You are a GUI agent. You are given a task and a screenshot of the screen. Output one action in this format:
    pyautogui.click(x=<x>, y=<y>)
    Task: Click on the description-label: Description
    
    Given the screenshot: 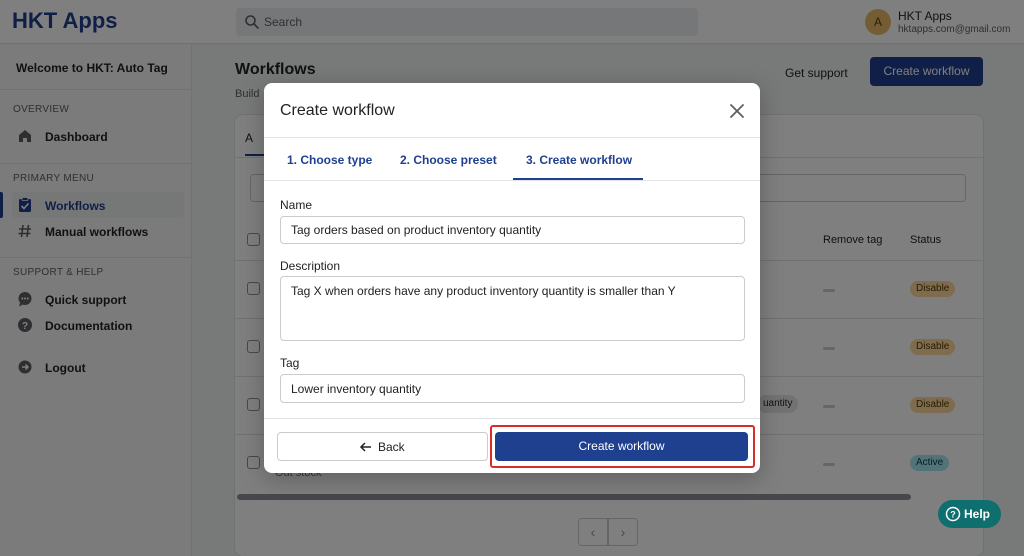 What is the action you would take?
    pyautogui.click(x=310, y=266)
    